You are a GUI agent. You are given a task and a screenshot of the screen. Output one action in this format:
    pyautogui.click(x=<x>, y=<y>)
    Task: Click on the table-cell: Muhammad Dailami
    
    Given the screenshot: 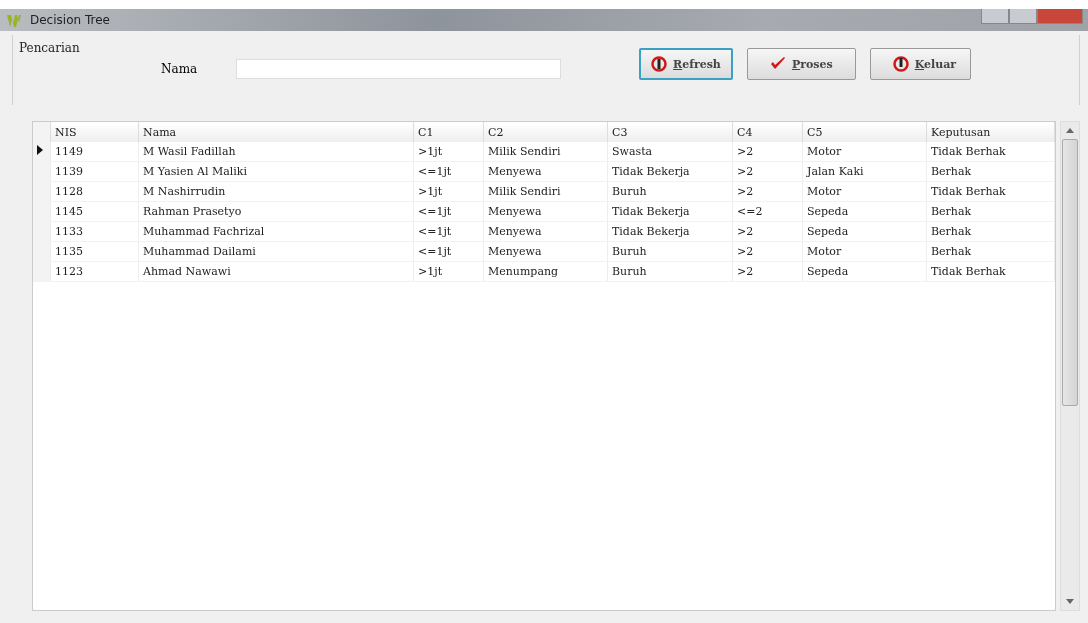 What is the action you would take?
    pyautogui.click(x=276, y=251)
    